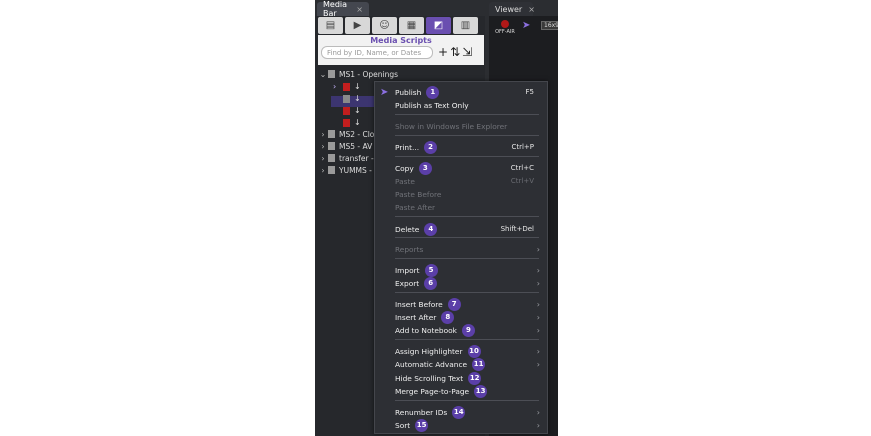 The width and height of the screenshot is (871, 436). I want to click on media-toolbar: ▤ ▶ ☺ ▦ ◩ ▥, so click(401, 26).